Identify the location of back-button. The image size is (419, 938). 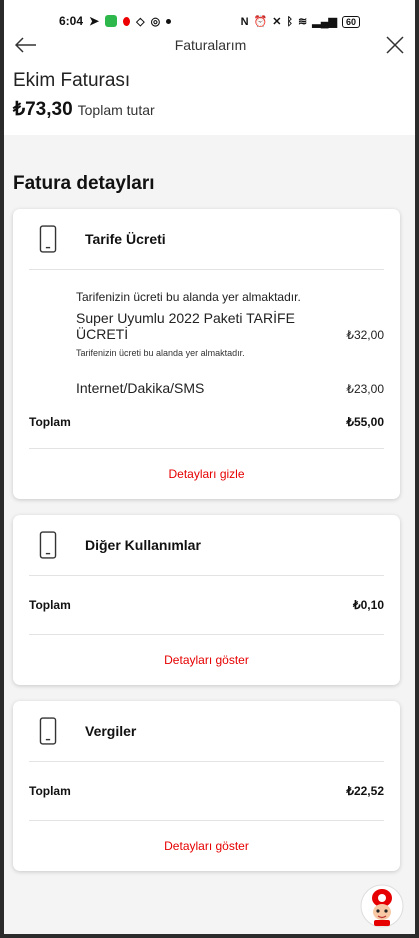
(26, 45).